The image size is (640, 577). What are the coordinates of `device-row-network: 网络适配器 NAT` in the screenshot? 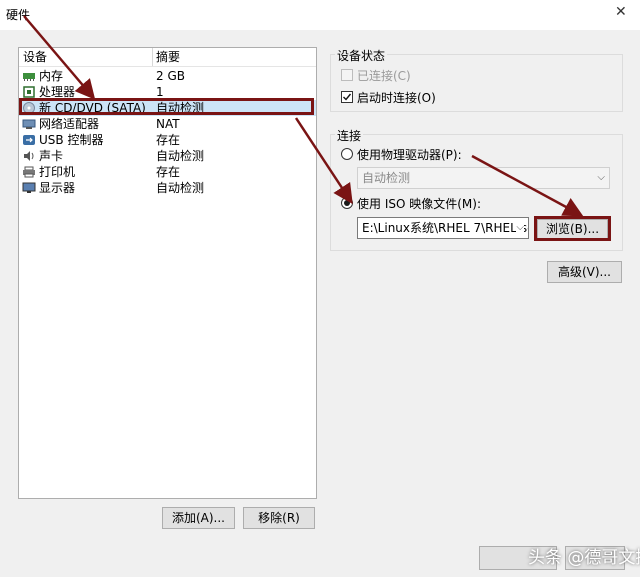 It's located at (167, 124).